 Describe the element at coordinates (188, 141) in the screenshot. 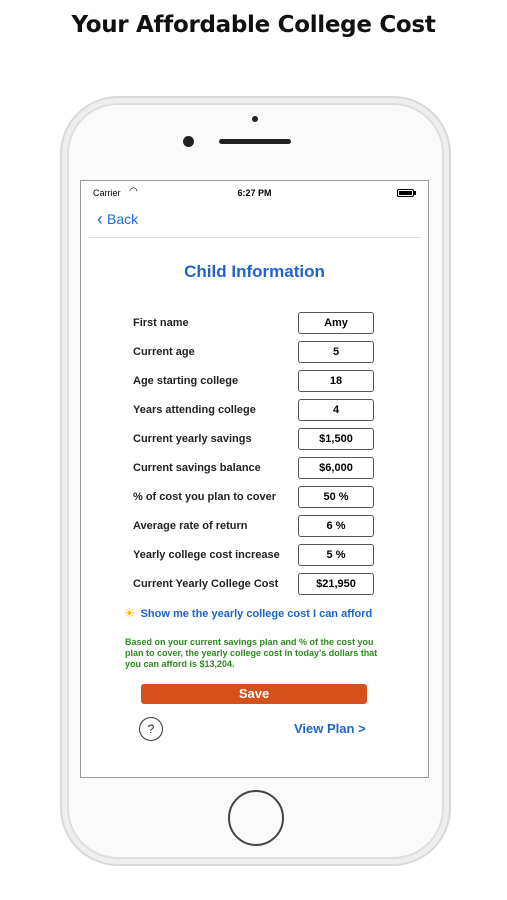

I see `front-camera` at that location.